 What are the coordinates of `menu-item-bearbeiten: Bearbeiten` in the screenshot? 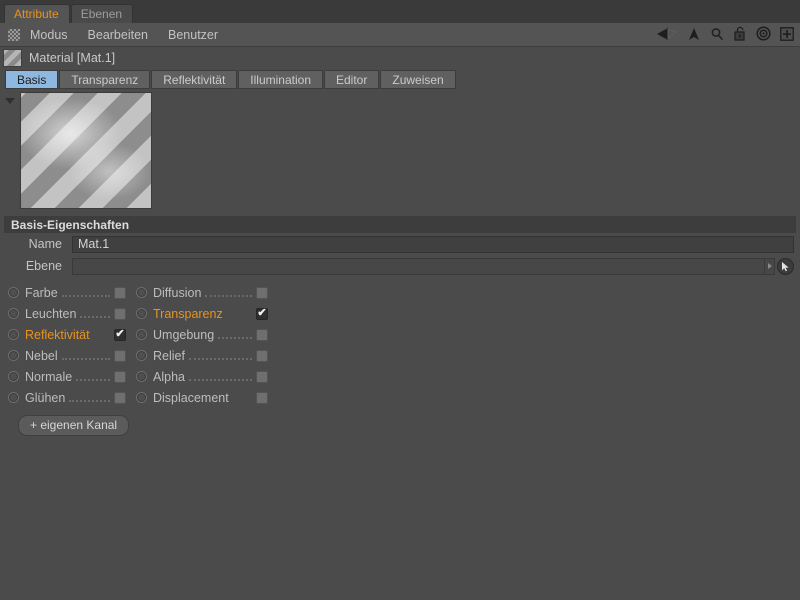 It's located at (118, 35).